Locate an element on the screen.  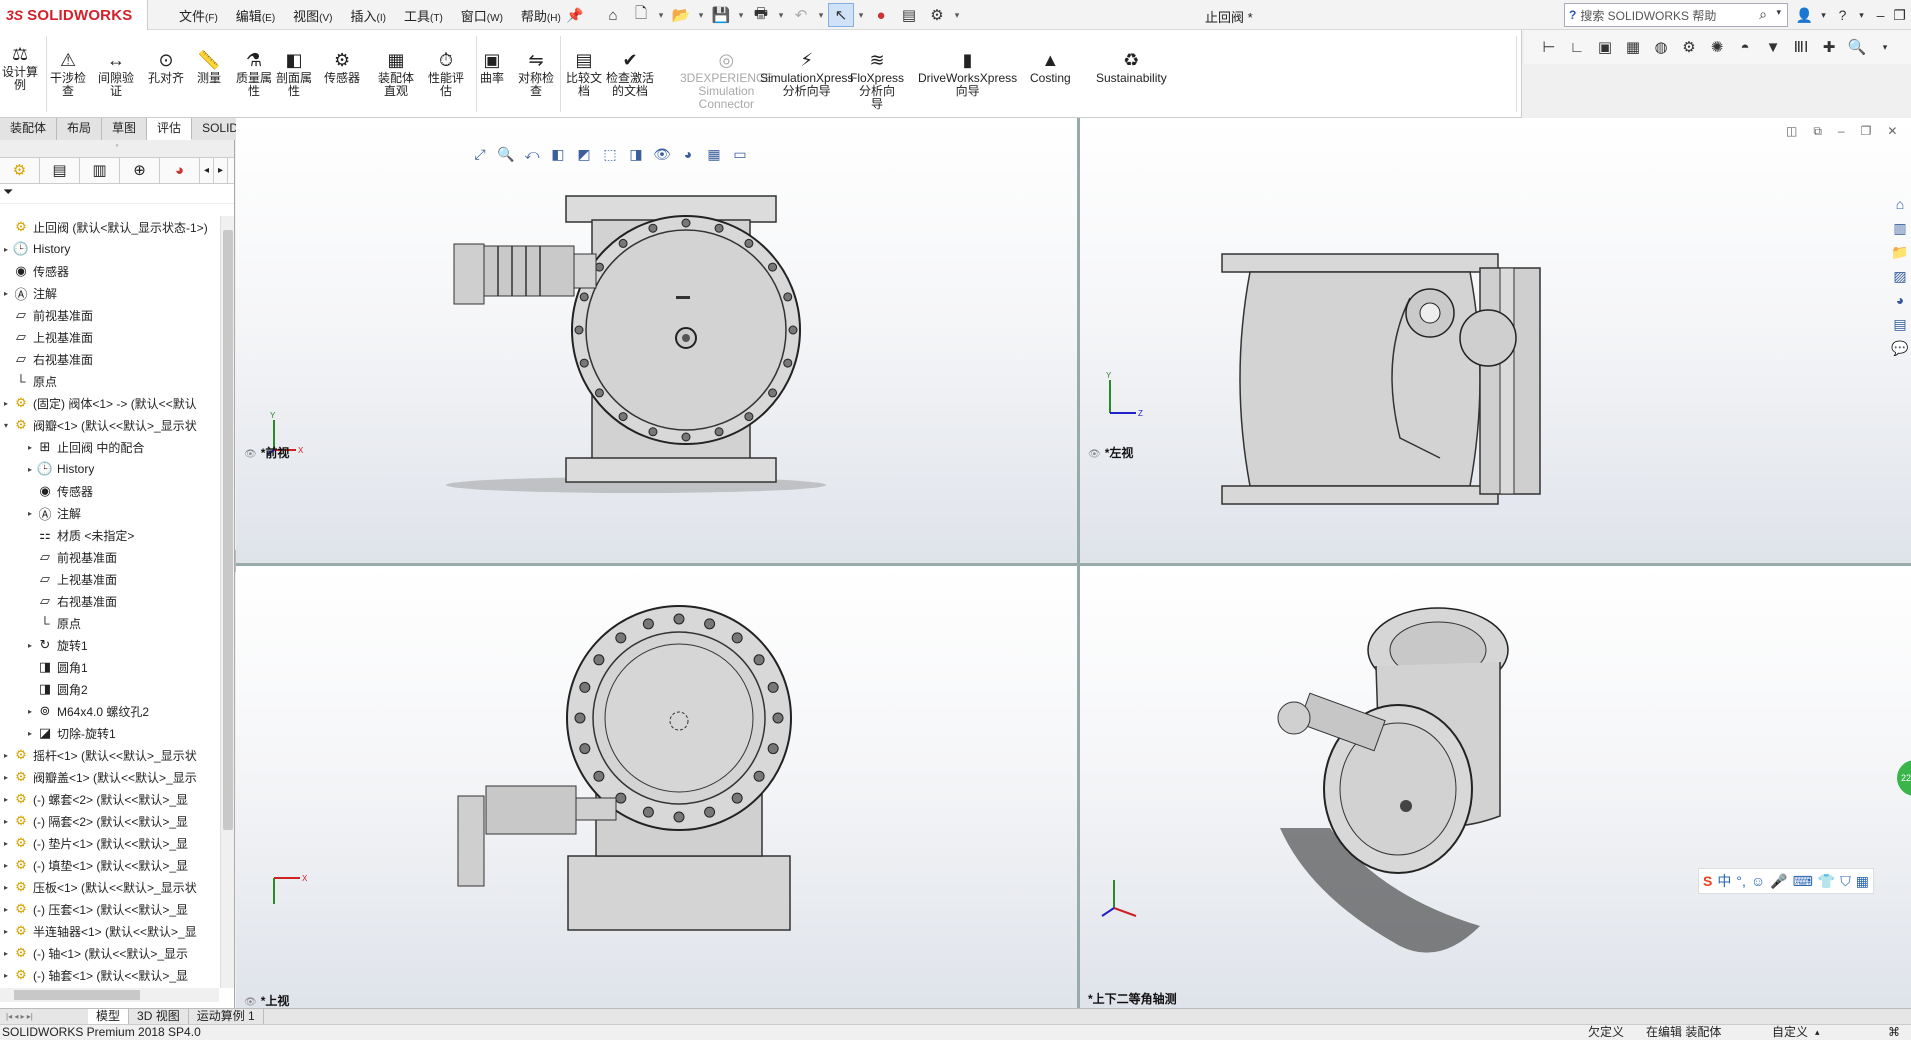
command-assembly-visualization-button: ▦ 装配体 直观 is located at coordinates (396, 73).